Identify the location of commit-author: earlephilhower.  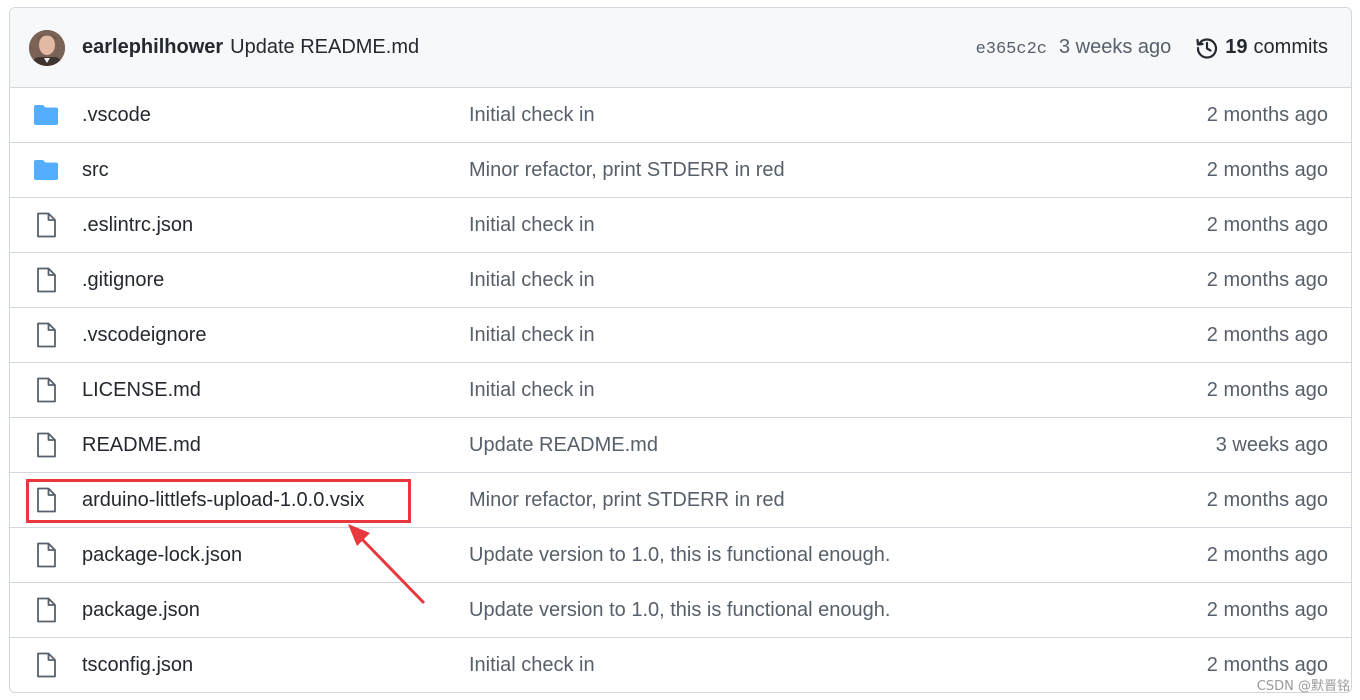
(152, 47).